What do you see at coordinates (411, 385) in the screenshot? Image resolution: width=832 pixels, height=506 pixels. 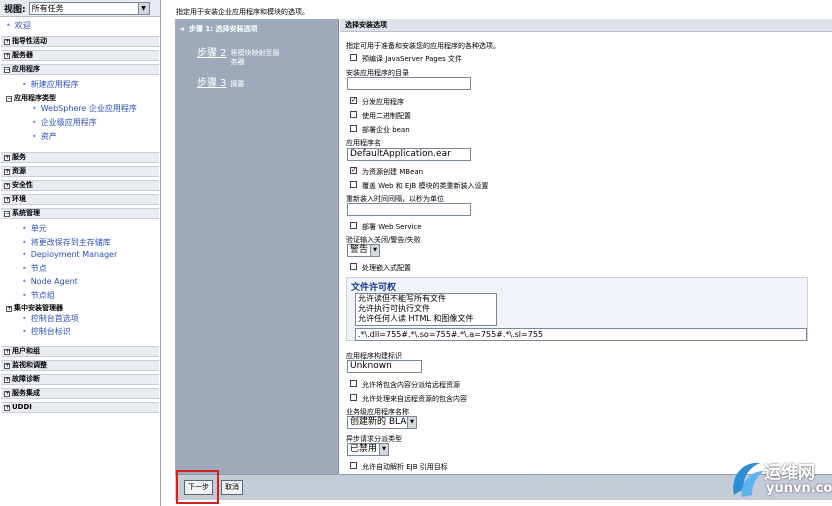 I see `label-dispatch-remote: 允许将包含内容分派给远程资源` at bounding box center [411, 385].